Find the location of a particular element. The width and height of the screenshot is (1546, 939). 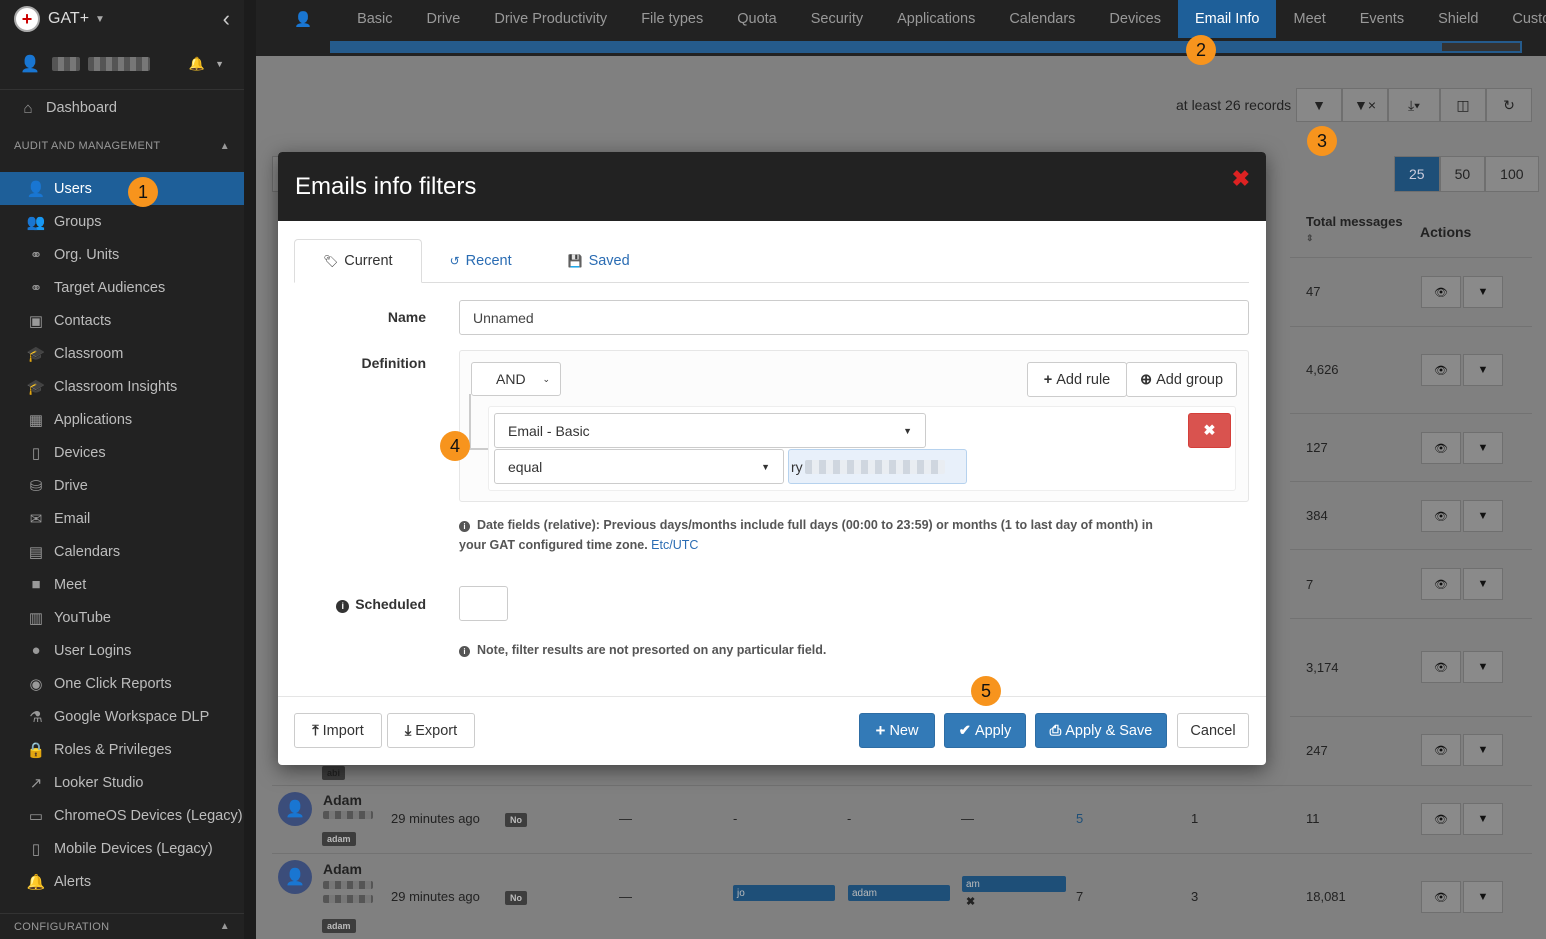

sidebar-item-applications: ▦ Applications is located at coordinates (122, 419).